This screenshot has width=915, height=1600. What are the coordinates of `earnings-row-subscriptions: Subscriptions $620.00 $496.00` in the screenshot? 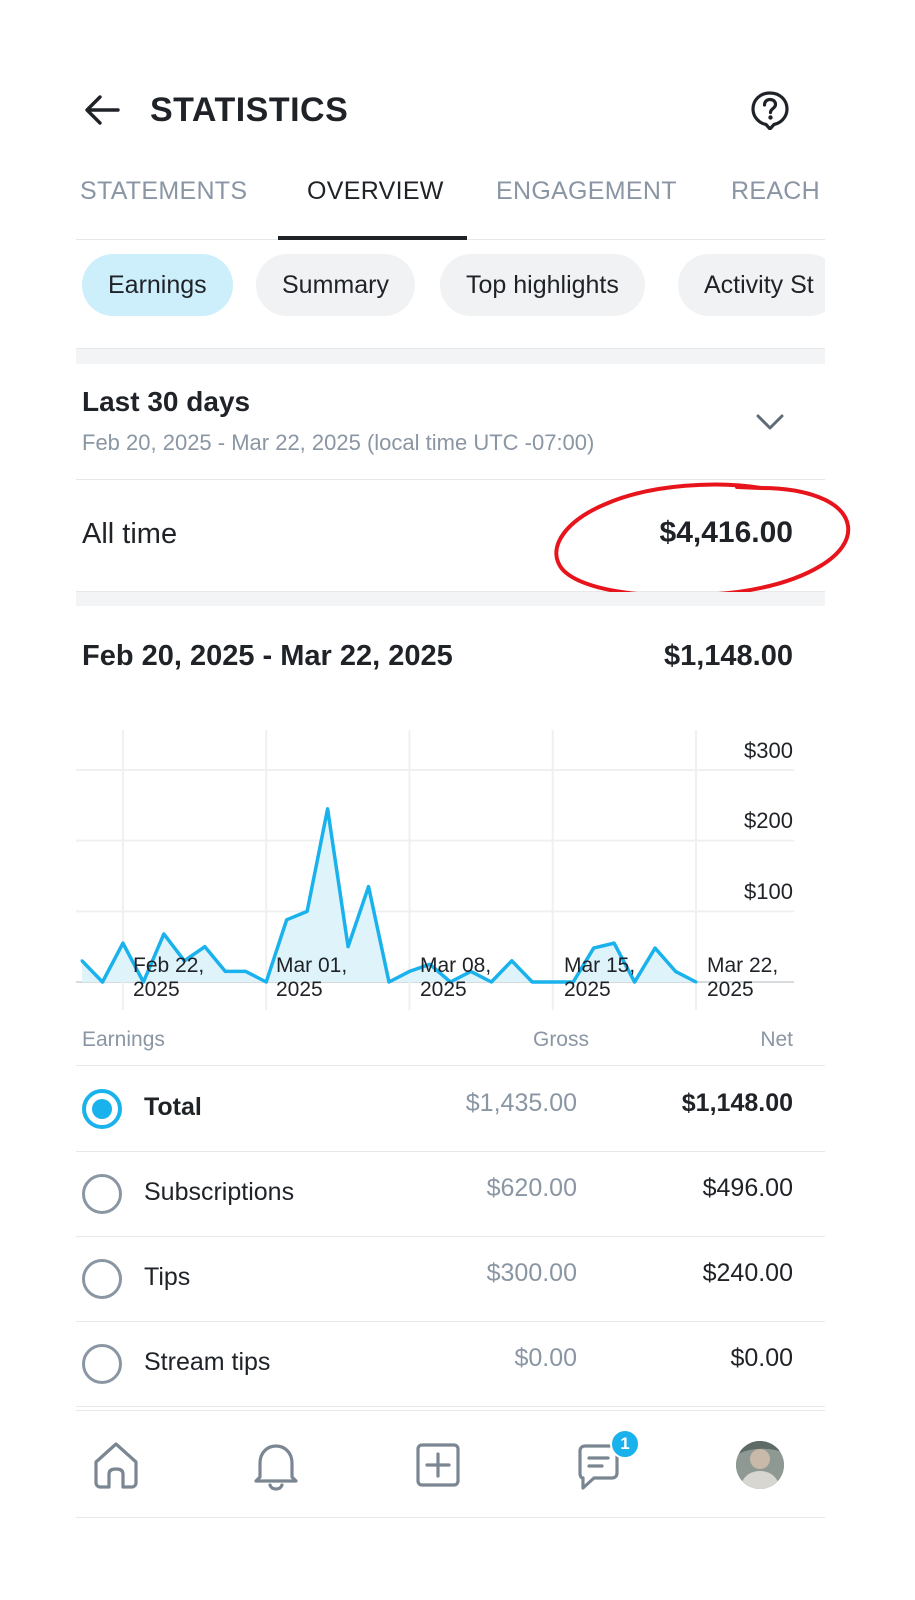 It's located at (450, 1194).